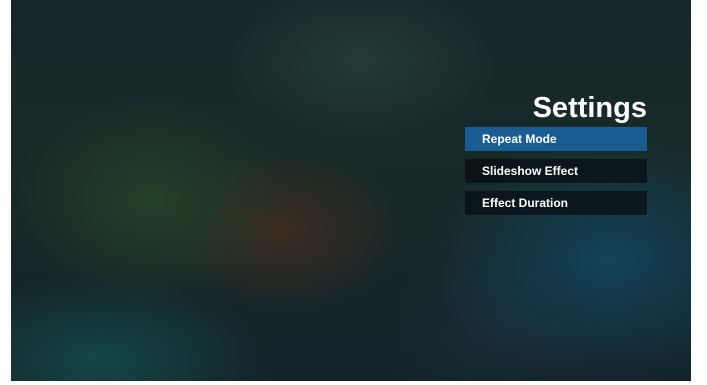  Describe the element at coordinates (556, 171) in the screenshot. I see `menu-item-slideshow-effect: Slideshow Effect` at that location.